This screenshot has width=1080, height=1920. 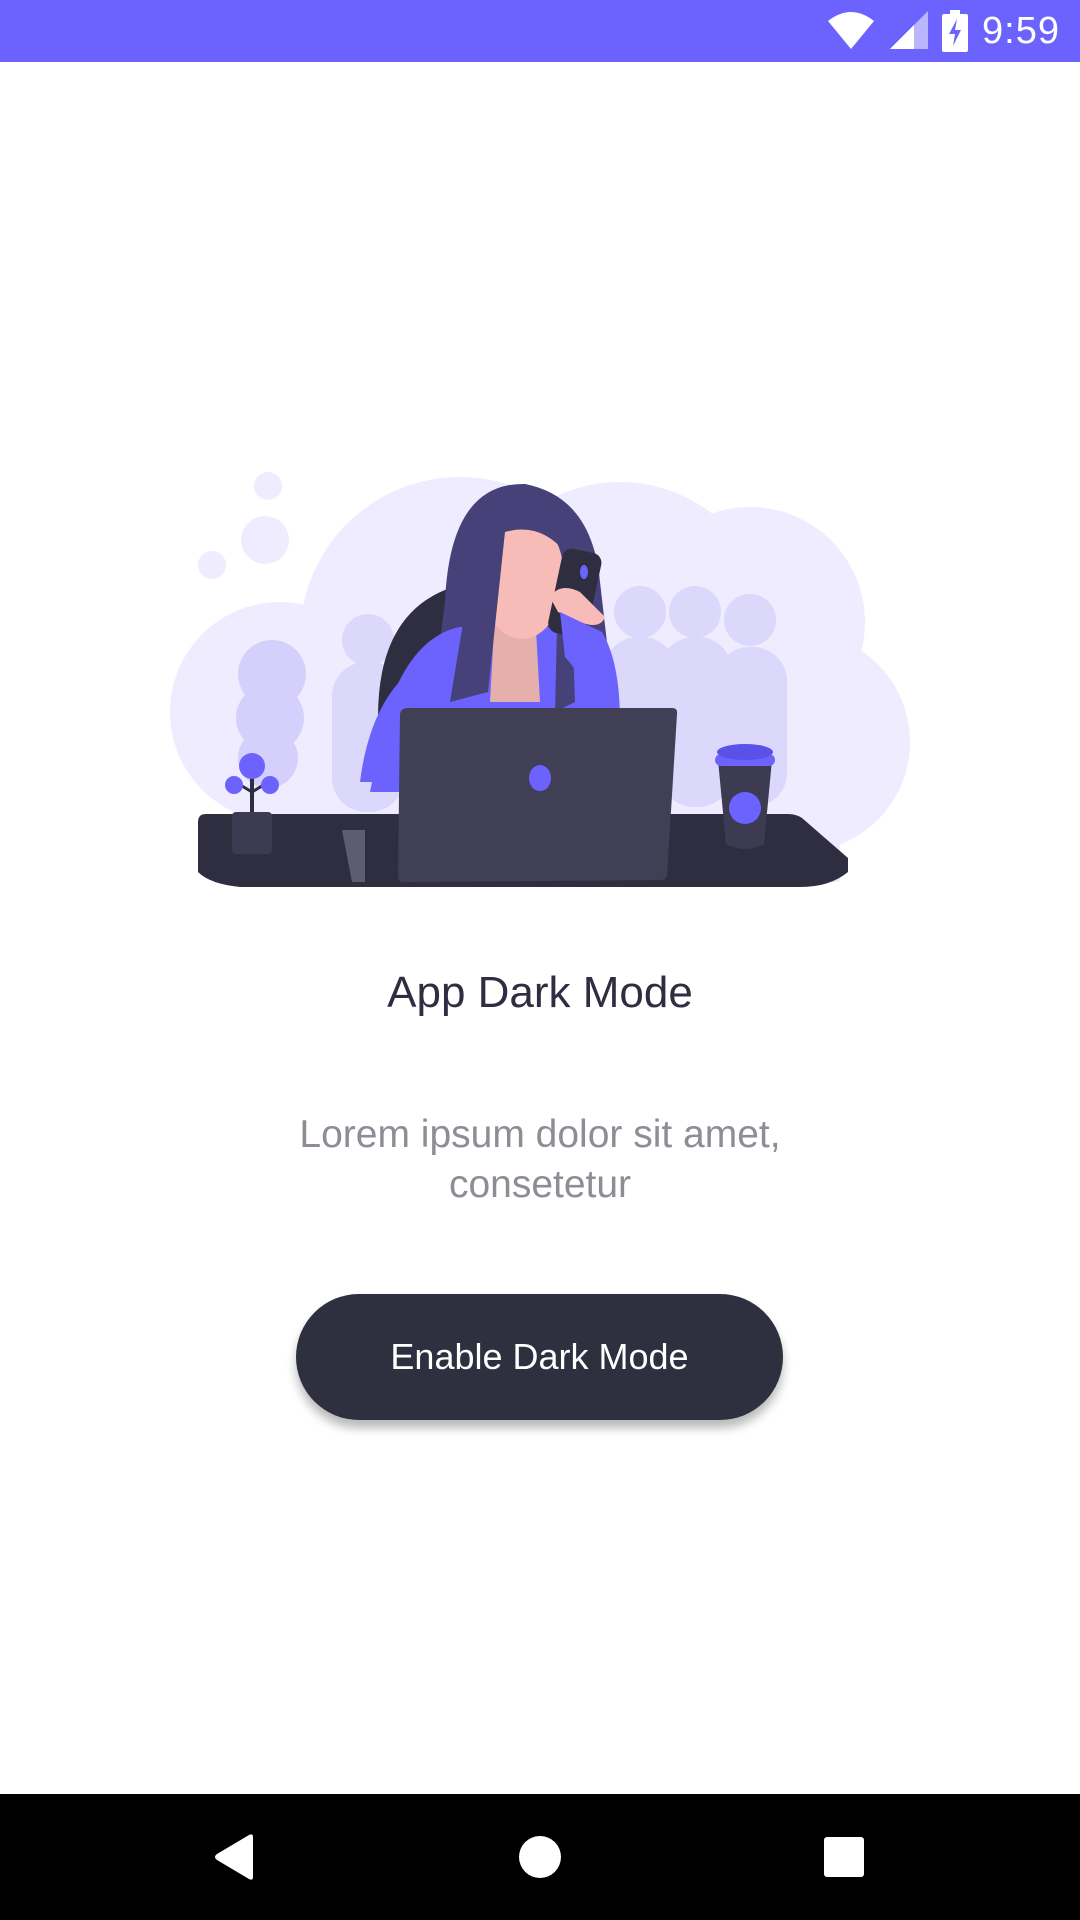 What do you see at coordinates (540, 31) in the screenshot?
I see `status-bar: 9:59` at bounding box center [540, 31].